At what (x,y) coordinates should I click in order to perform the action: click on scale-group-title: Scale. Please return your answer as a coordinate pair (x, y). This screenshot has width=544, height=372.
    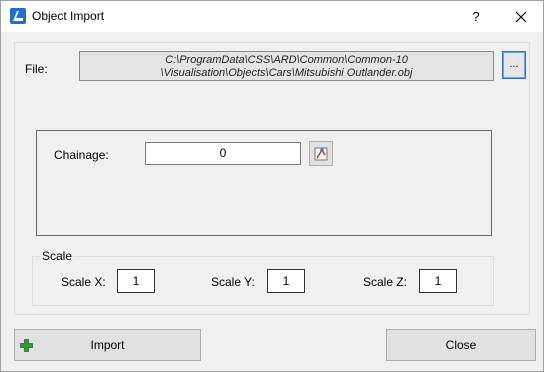
    Looking at the image, I should click on (57, 256).